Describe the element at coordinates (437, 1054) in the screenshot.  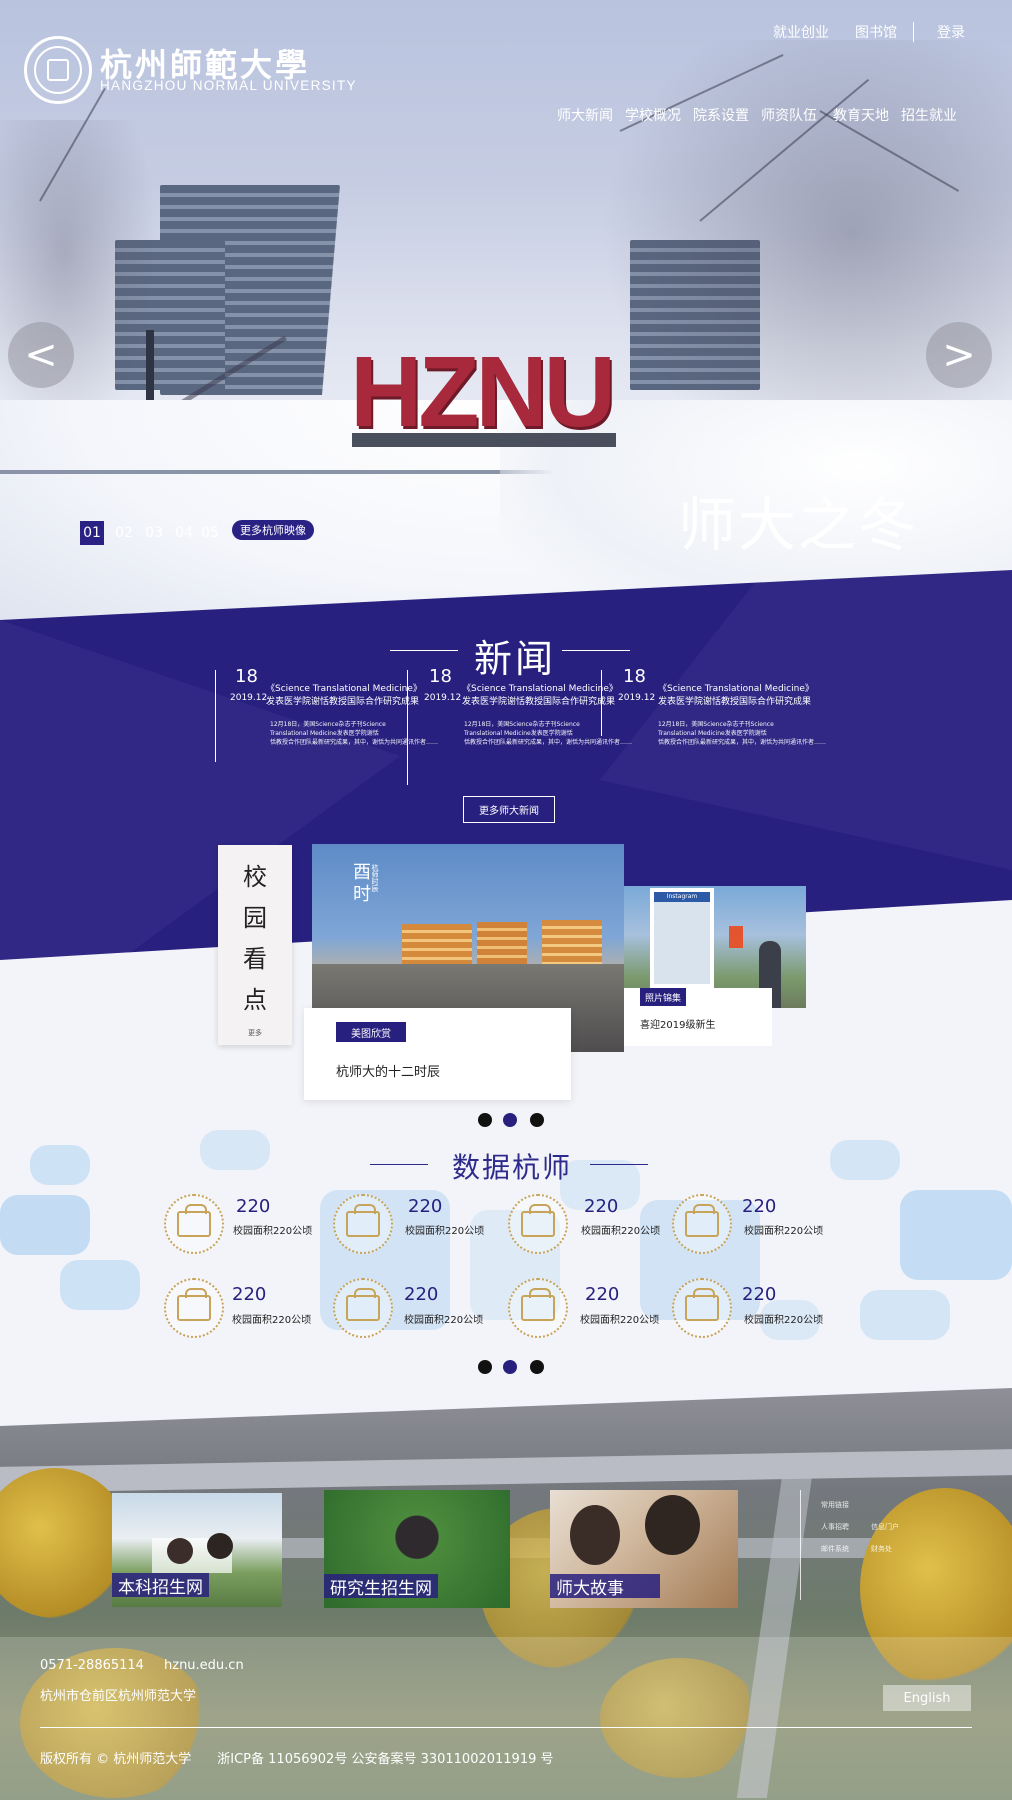
I see `campus-card-main: 美图欣赏 杭师大的十二时辰` at that location.